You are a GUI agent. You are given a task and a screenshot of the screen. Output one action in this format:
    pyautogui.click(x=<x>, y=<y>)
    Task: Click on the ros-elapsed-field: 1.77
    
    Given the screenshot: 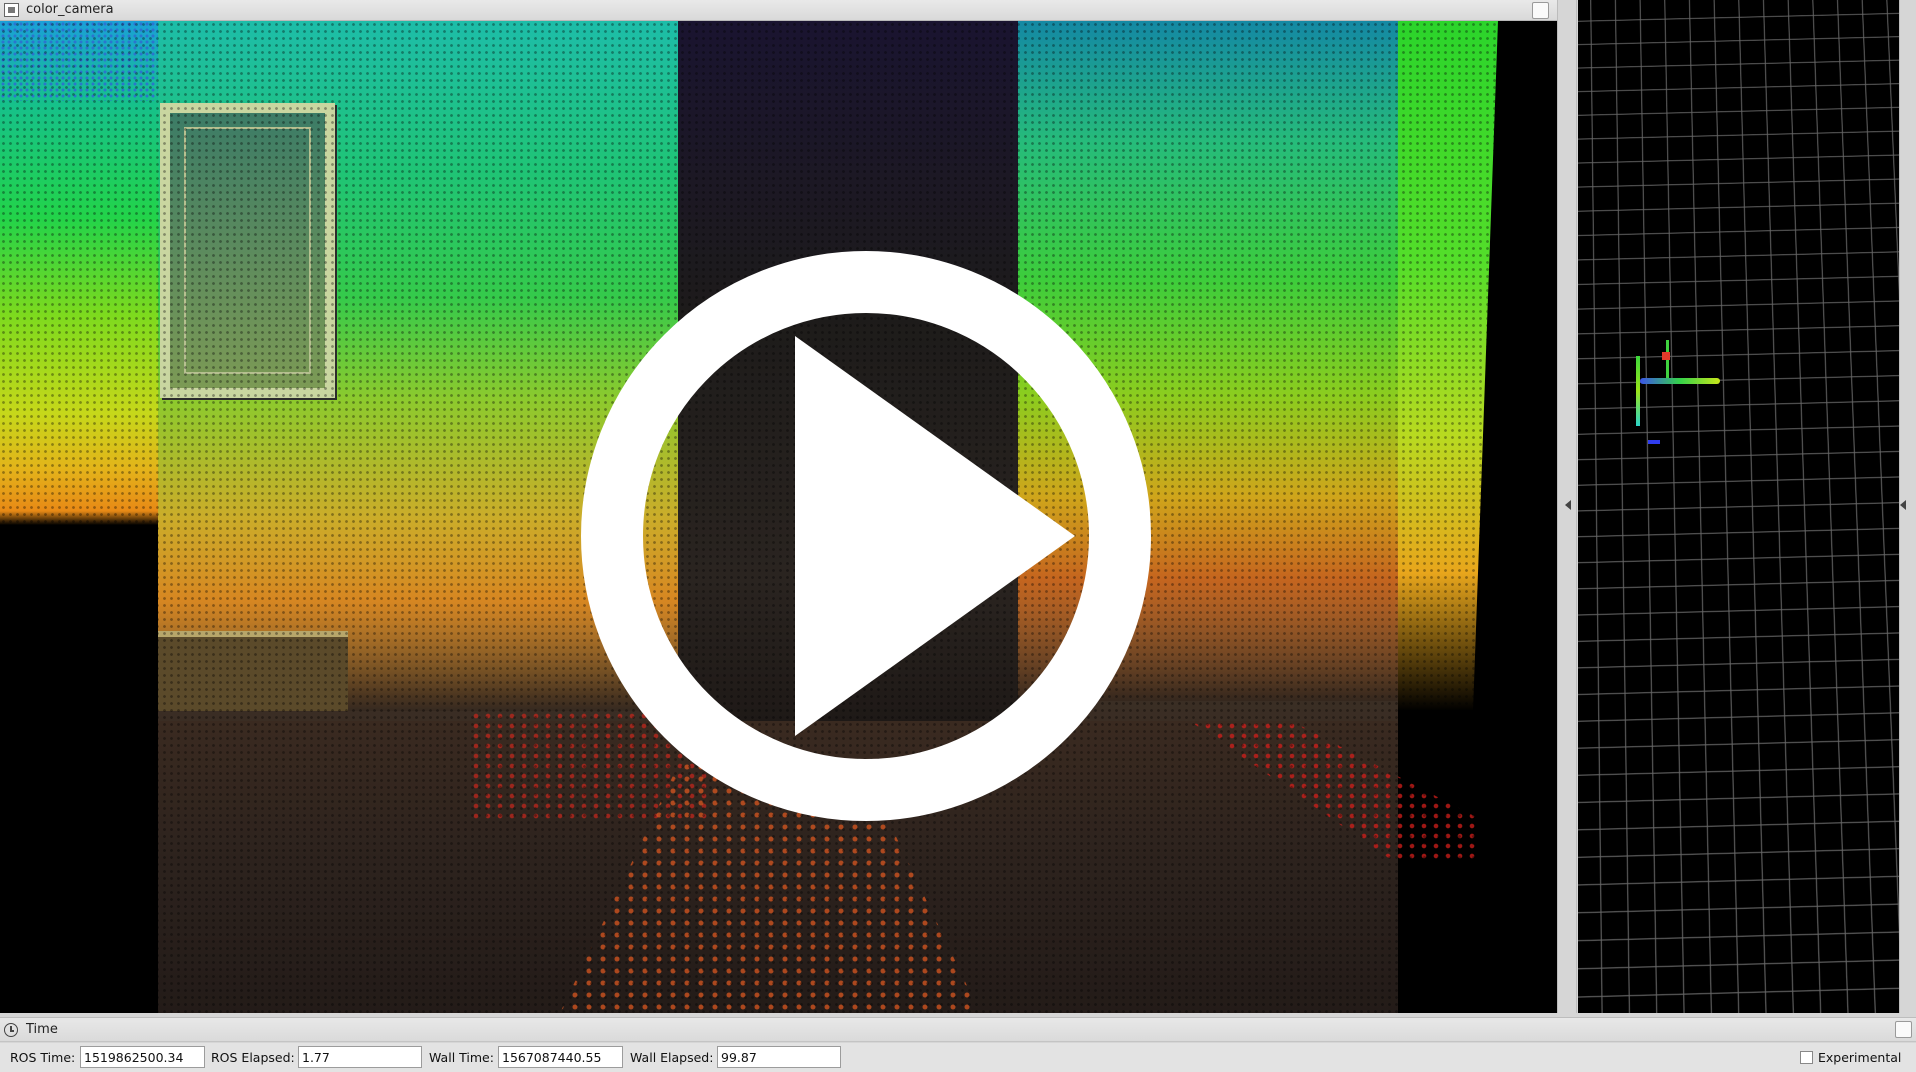 What is the action you would take?
    pyautogui.click(x=360, y=1057)
    